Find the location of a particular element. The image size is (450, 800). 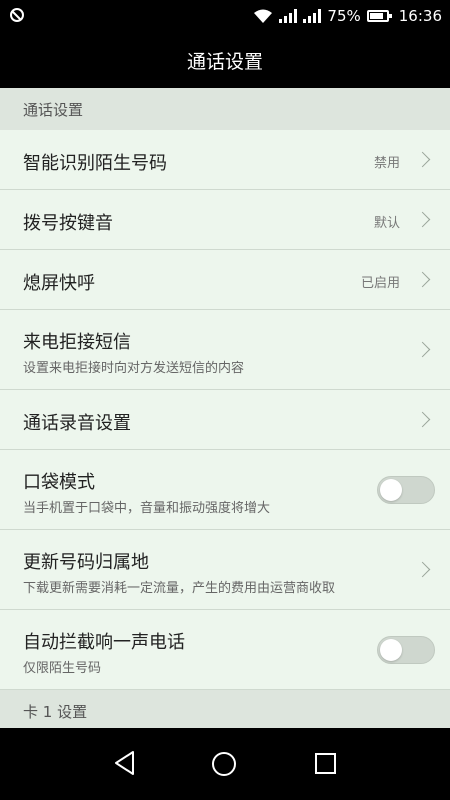

no-disturb-icon is located at coordinates (17, 15).